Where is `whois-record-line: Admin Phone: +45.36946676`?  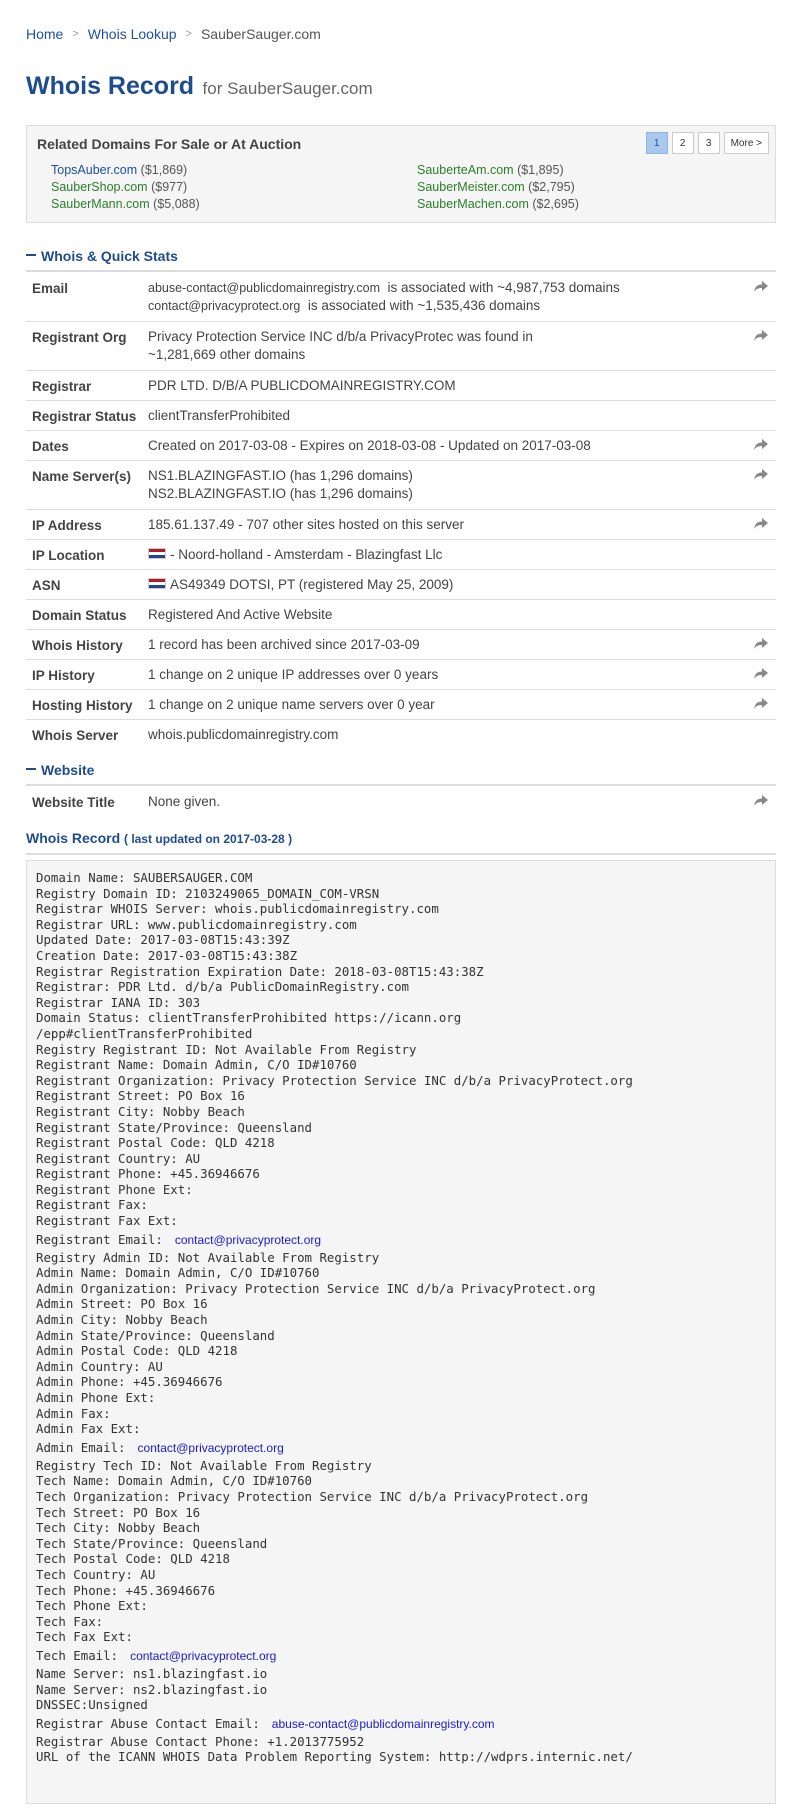 whois-record-line: Admin Phone: +45.36946676 is located at coordinates (129, 1382).